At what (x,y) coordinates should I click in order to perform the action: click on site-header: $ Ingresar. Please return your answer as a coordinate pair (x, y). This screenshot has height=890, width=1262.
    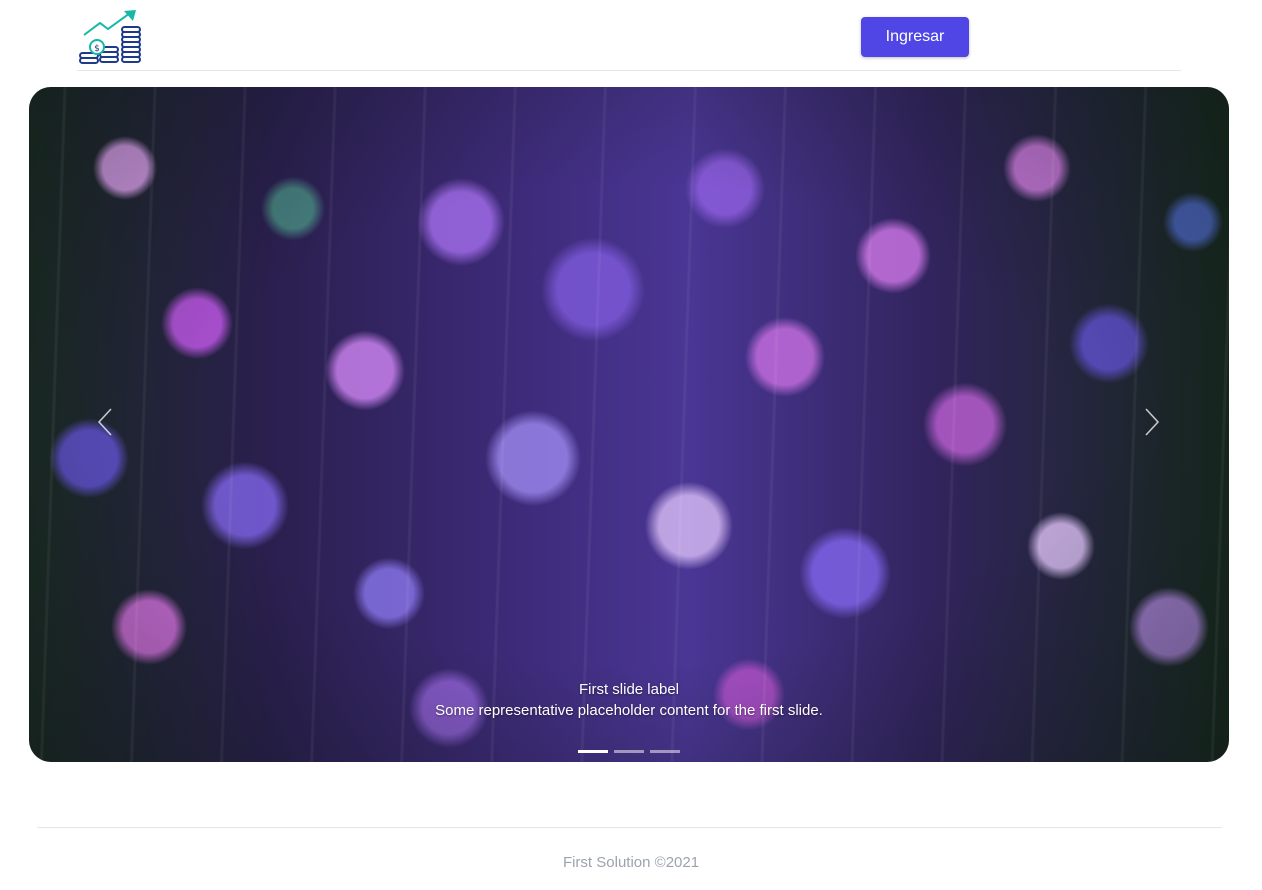
    Looking at the image, I should click on (629, 35).